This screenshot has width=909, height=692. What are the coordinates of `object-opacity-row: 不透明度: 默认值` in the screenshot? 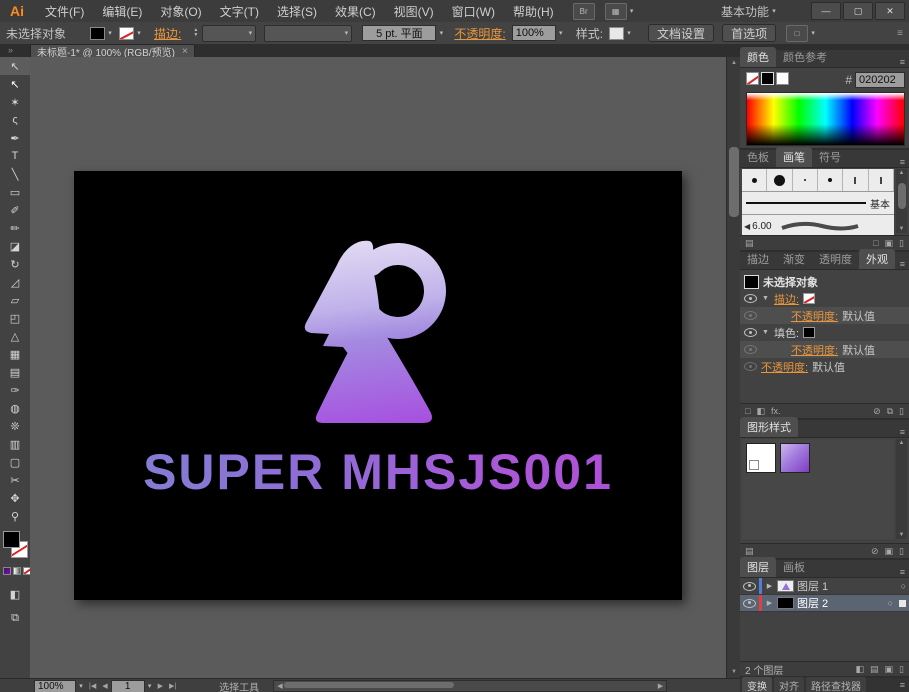 It's located at (824, 366).